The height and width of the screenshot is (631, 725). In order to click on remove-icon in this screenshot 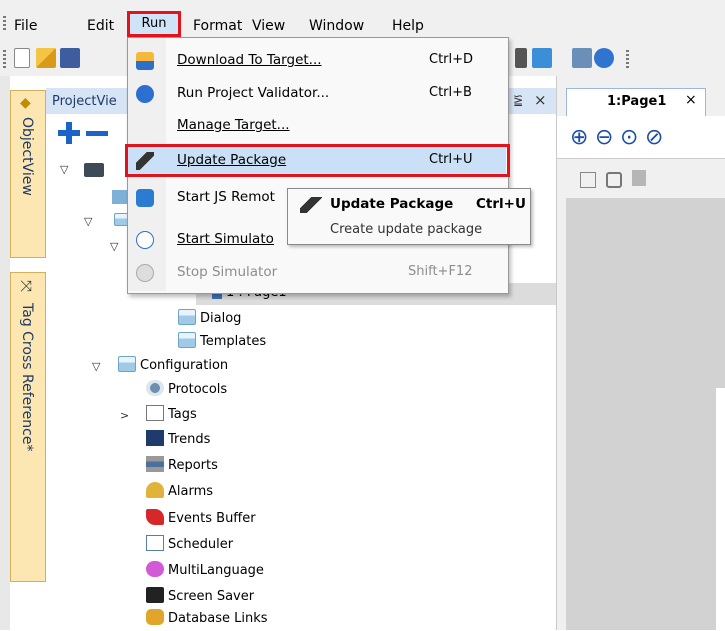, I will do `click(97, 133)`.